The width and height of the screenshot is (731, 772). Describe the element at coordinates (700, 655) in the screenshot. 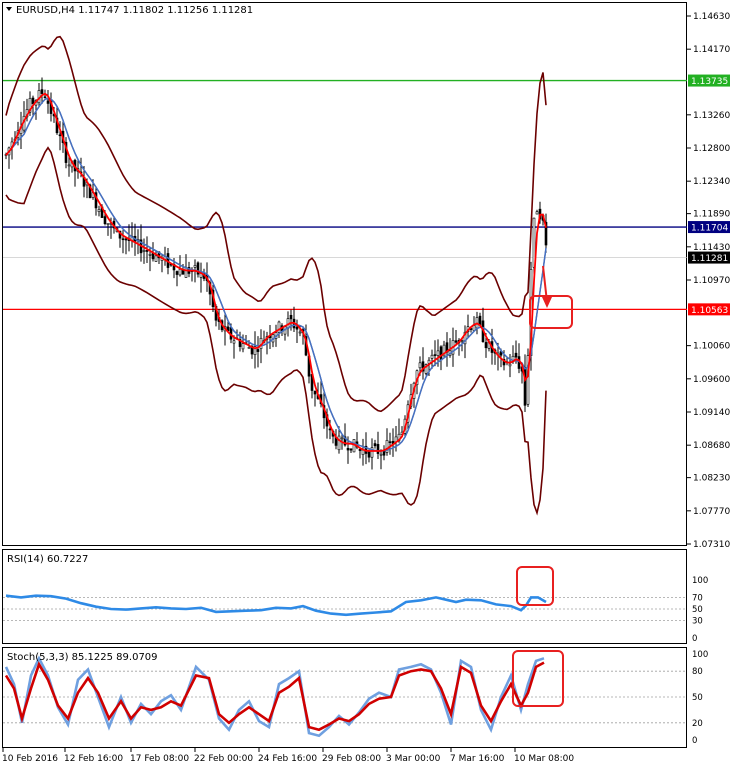

I see `stoch-y-tick-label: 100` at that location.